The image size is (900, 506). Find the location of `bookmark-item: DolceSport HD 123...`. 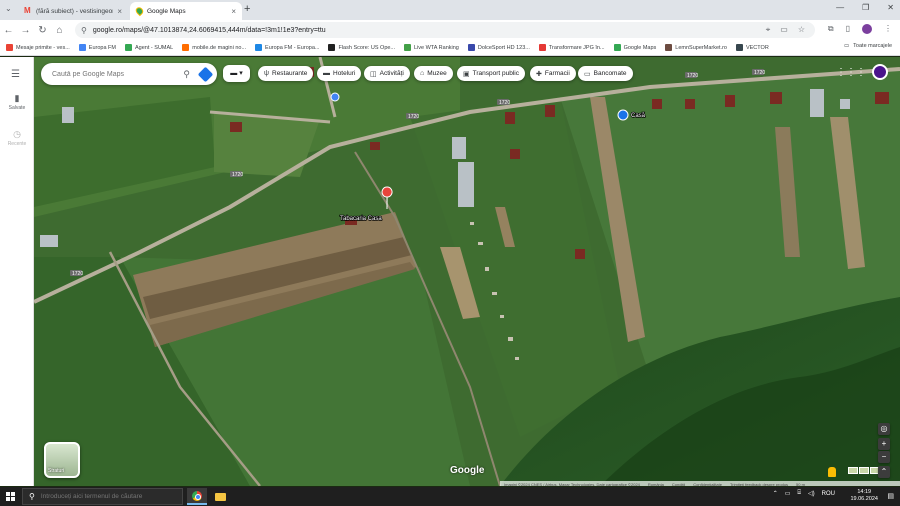

bookmark-item: DolceSport HD 123... is located at coordinates (498, 47).